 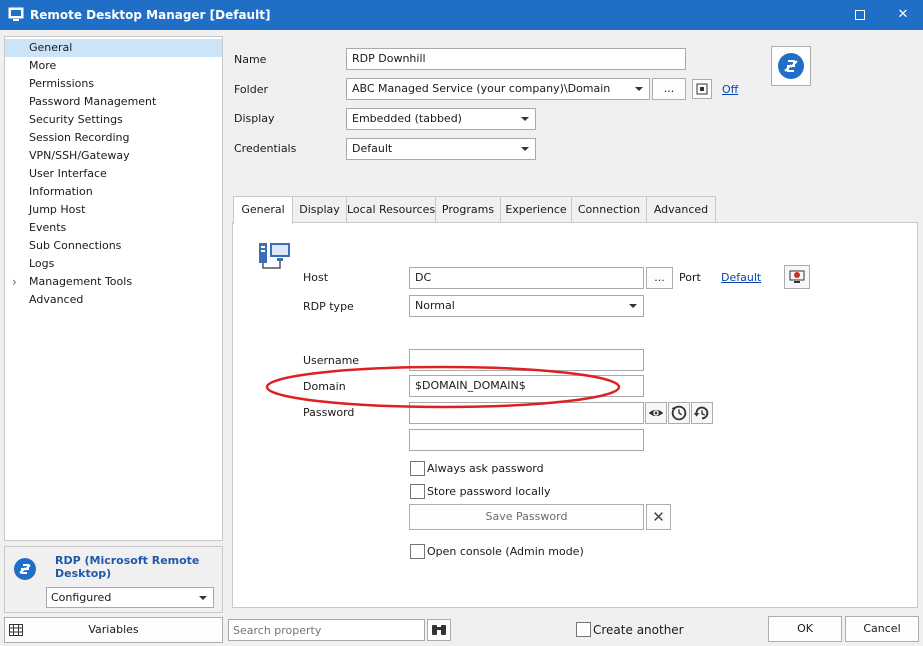 I want to click on maximize-button, so click(x=860, y=15).